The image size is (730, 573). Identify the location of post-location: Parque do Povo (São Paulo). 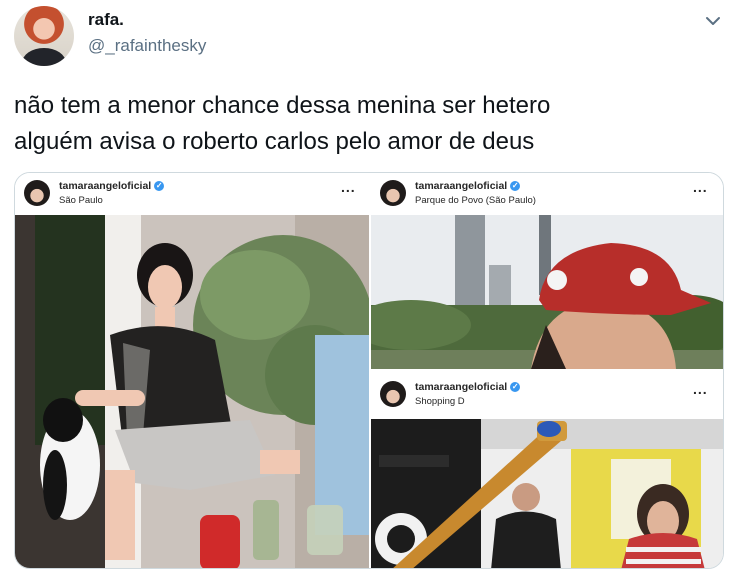
(475, 200).